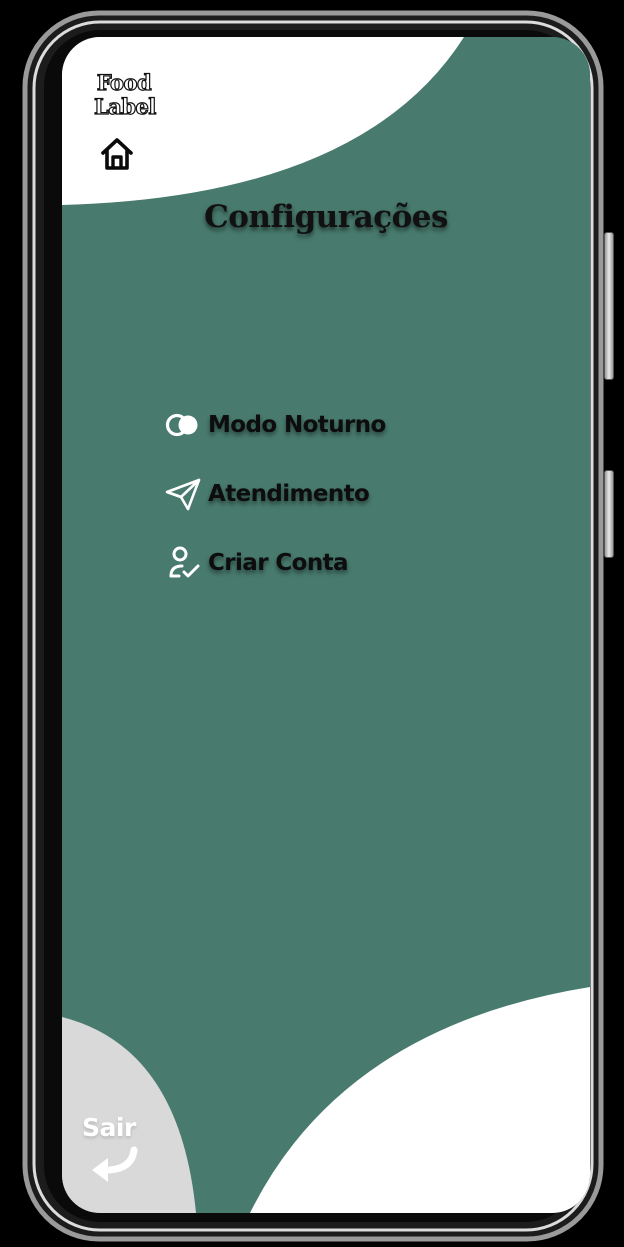  I want to click on back-arrow-icon, so click(115, 1164).